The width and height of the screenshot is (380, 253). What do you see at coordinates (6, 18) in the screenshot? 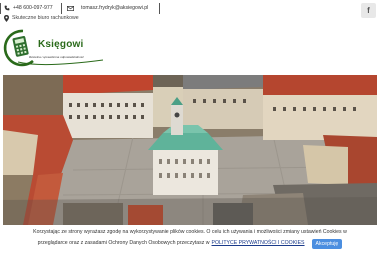
I see `map-pin-icon` at bounding box center [6, 18].